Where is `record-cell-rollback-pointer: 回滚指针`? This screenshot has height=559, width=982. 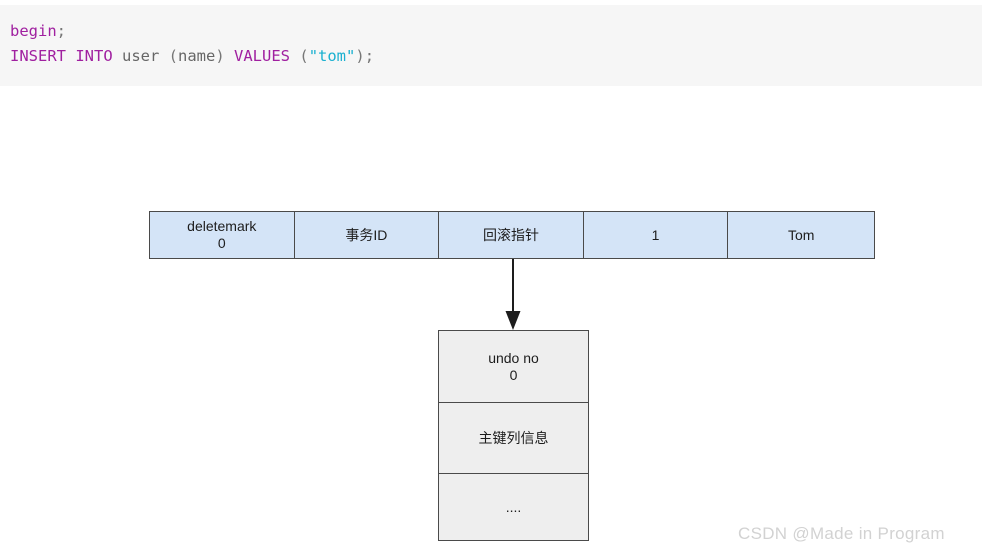 record-cell-rollback-pointer: 回滚指针 is located at coordinates (511, 235).